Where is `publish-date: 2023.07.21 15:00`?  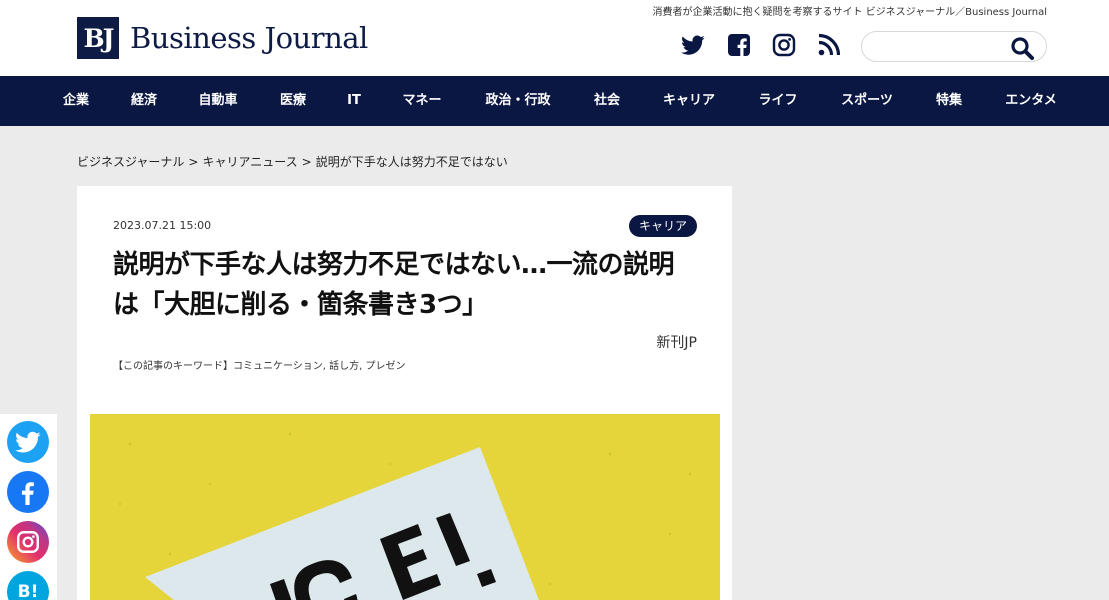 publish-date: 2023.07.21 15:00 is located at coordinates (162, 225).